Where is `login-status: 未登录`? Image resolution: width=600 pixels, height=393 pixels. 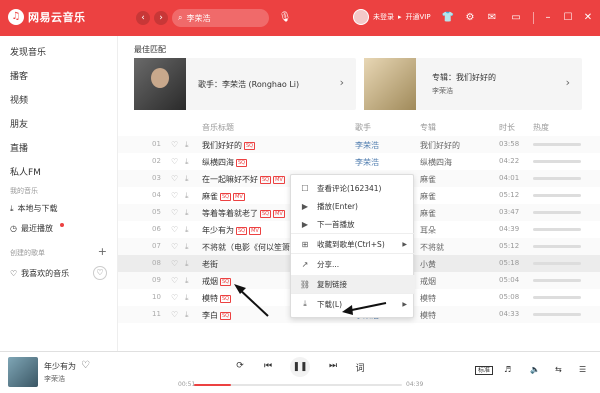 login-status: 未登录 is located at coordinates (383, 17).